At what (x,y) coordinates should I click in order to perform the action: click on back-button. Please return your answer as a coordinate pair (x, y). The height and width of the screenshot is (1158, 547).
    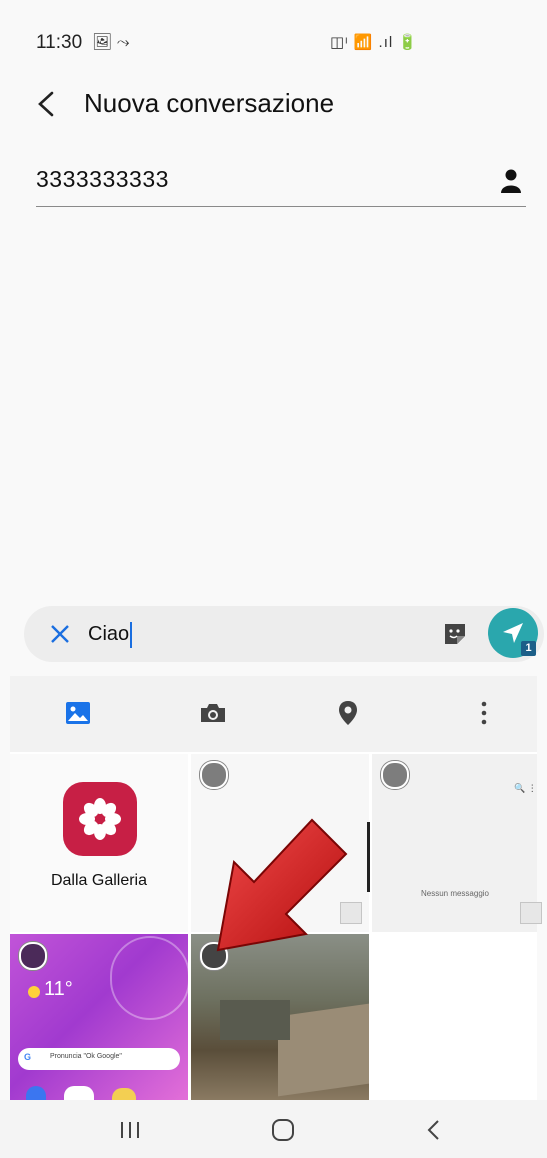
    Looking at the image, I should click on (46, 104).